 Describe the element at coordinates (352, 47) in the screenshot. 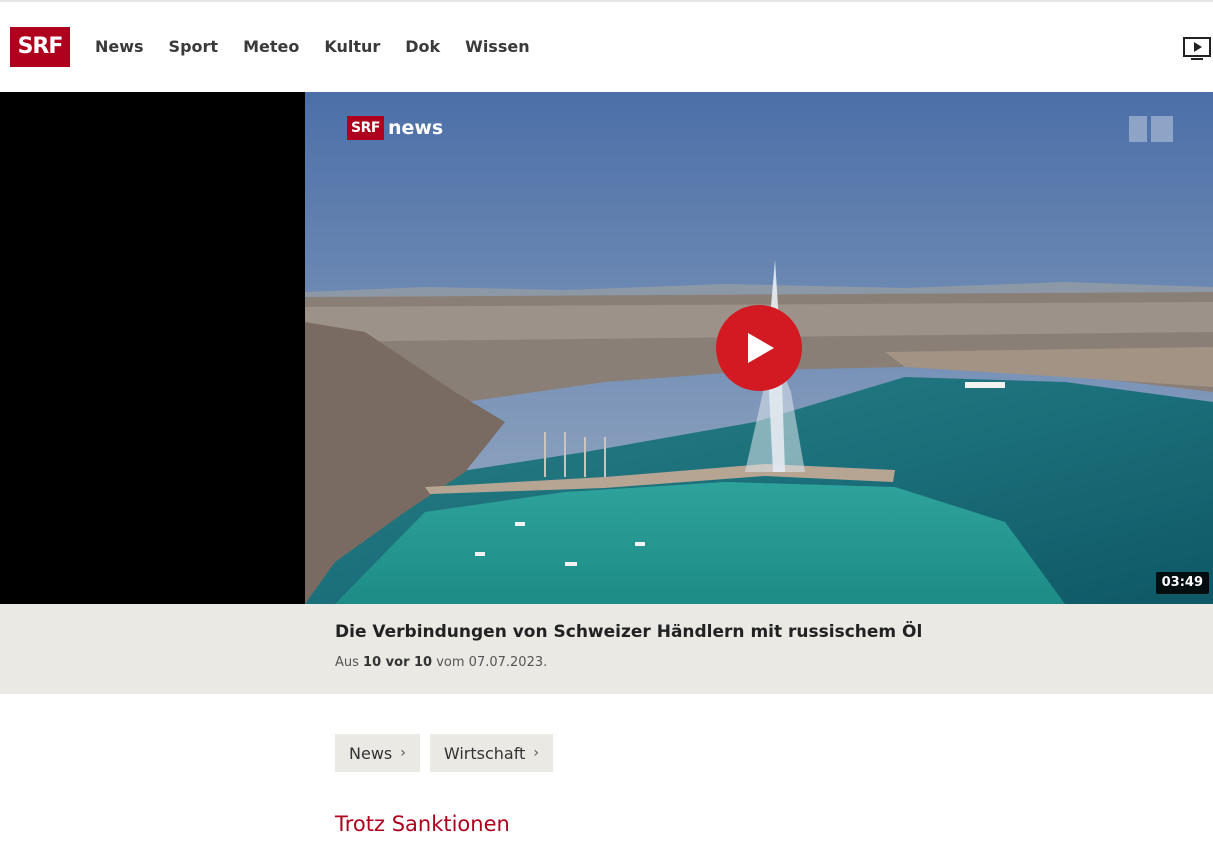

I see `nav-item-kultur: Kultur` at that location.